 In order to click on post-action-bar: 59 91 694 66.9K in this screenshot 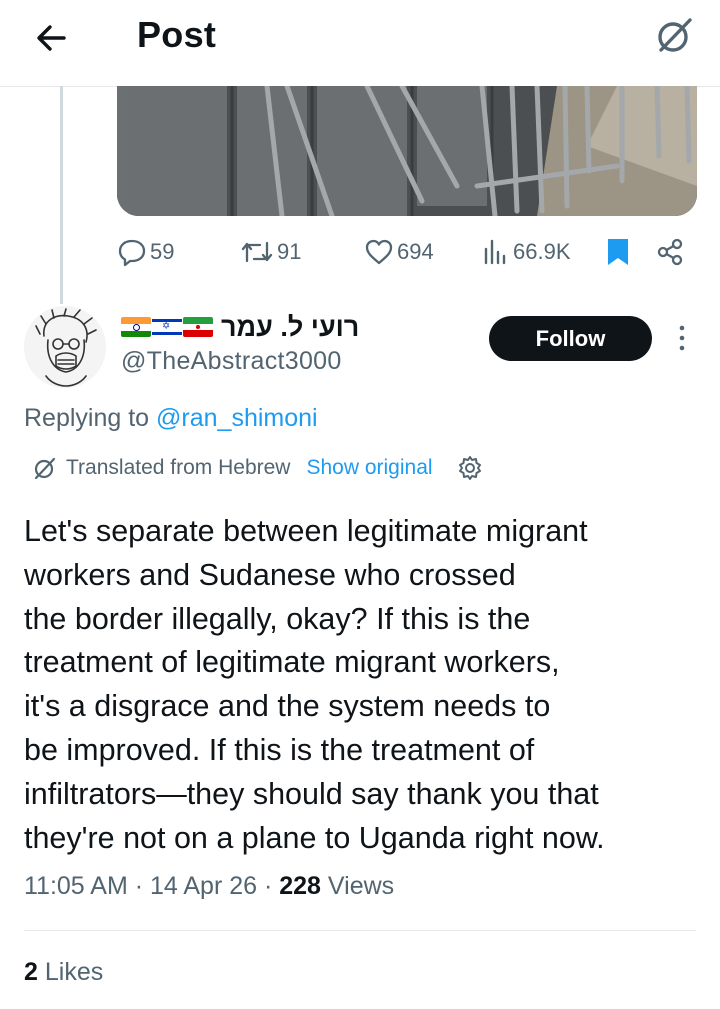, I will do `click(360, 252)`.